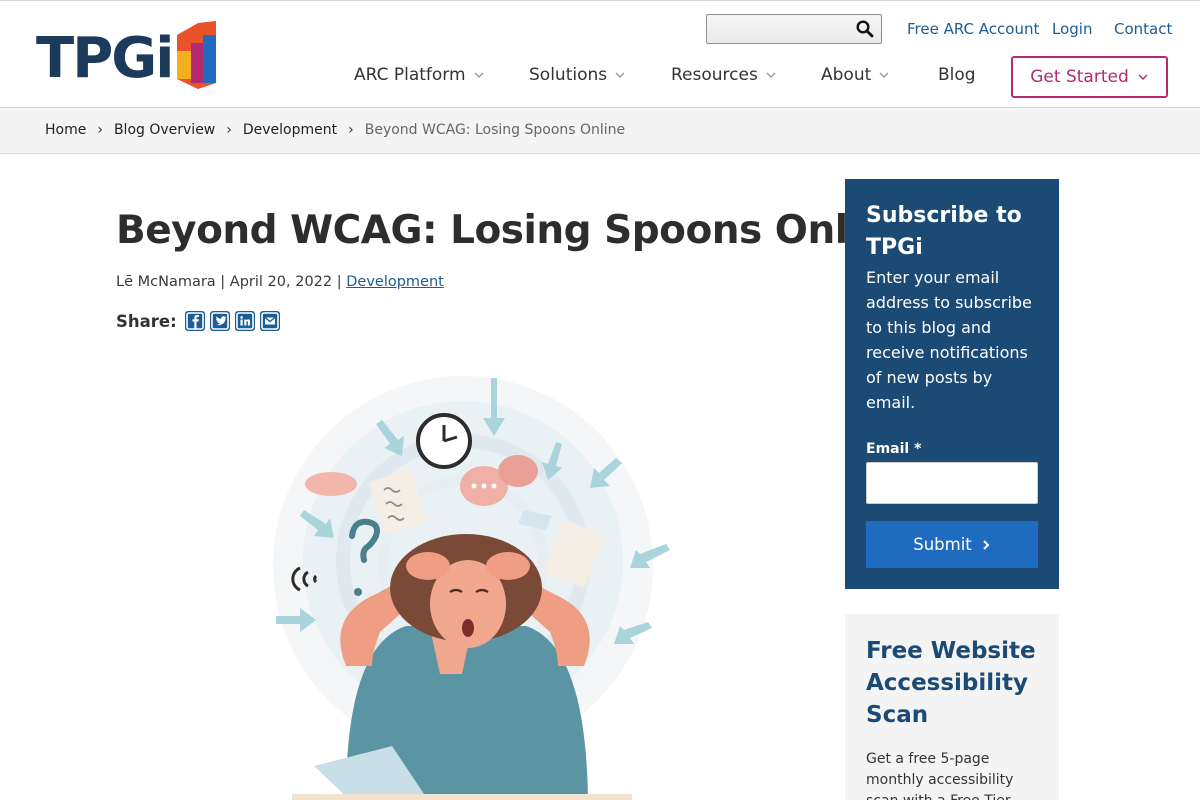 This screenshot has height=800, width=1200. I want to click on share-bar: Share:, so click(198, 321).